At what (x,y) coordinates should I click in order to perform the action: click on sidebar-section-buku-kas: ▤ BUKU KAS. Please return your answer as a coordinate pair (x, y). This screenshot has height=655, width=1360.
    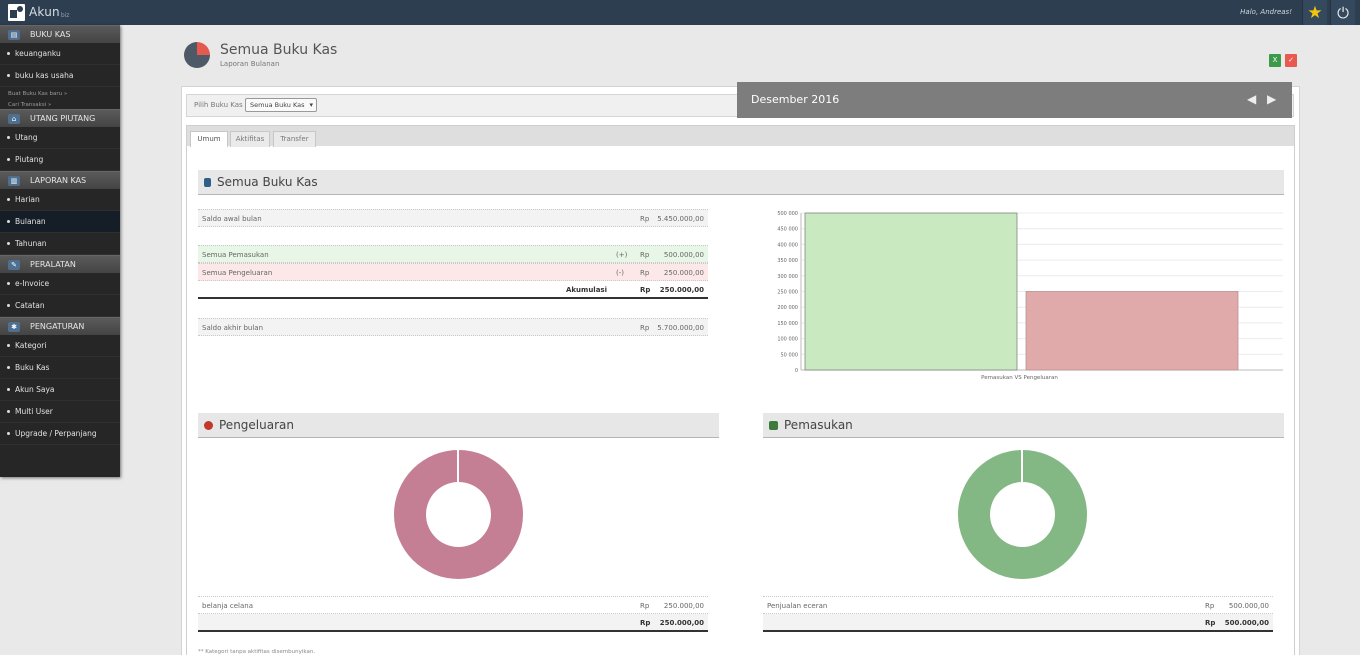
    Looking at the image, I should click on (60, 34).